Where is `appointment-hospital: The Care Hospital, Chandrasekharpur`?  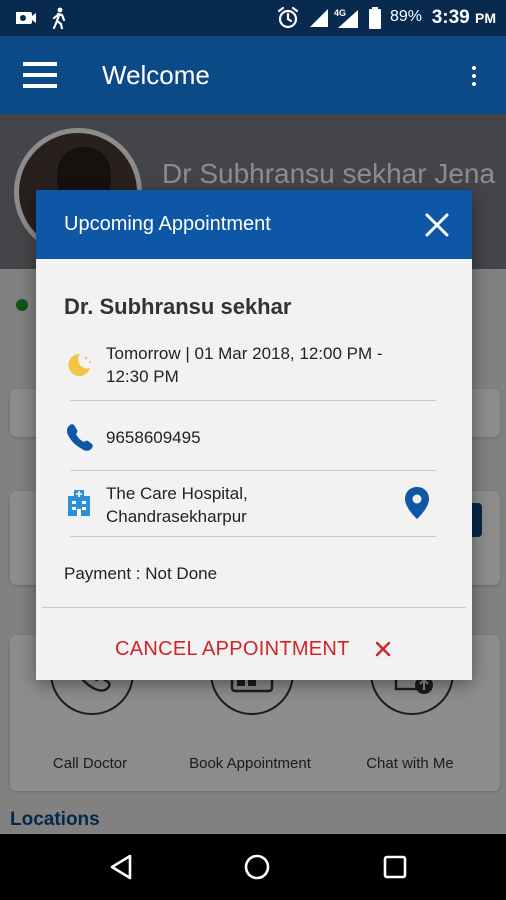
appointment-hospital: The Care Hospital, Chandrasekharpur is located at coordinates (177, 505).